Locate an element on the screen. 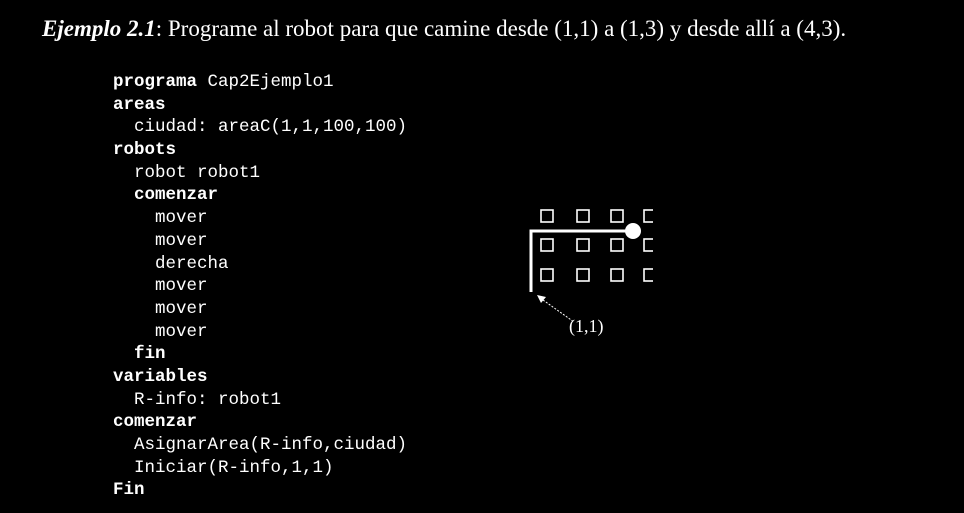 The height and width of the screenshot is (513, 964). start-arrow-head is located at coordinates (541, 299).